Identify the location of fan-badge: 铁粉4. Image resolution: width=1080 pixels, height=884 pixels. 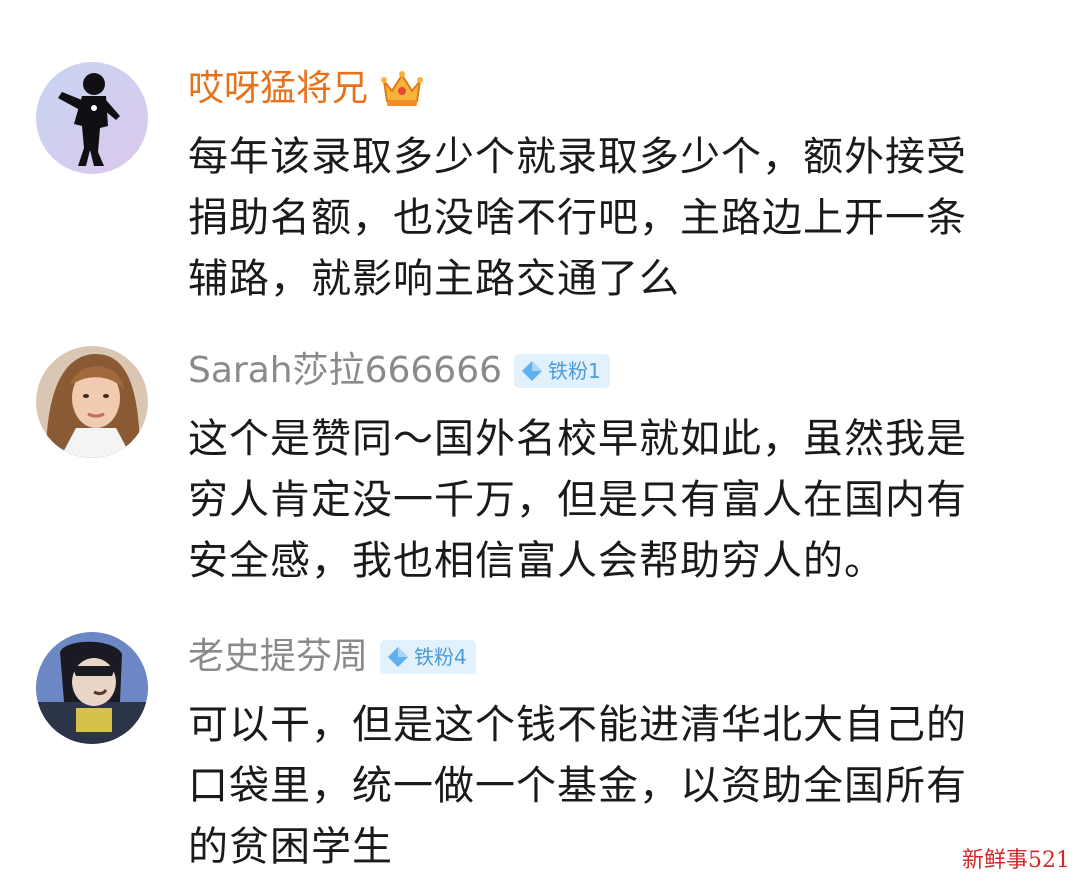
(428, 657).